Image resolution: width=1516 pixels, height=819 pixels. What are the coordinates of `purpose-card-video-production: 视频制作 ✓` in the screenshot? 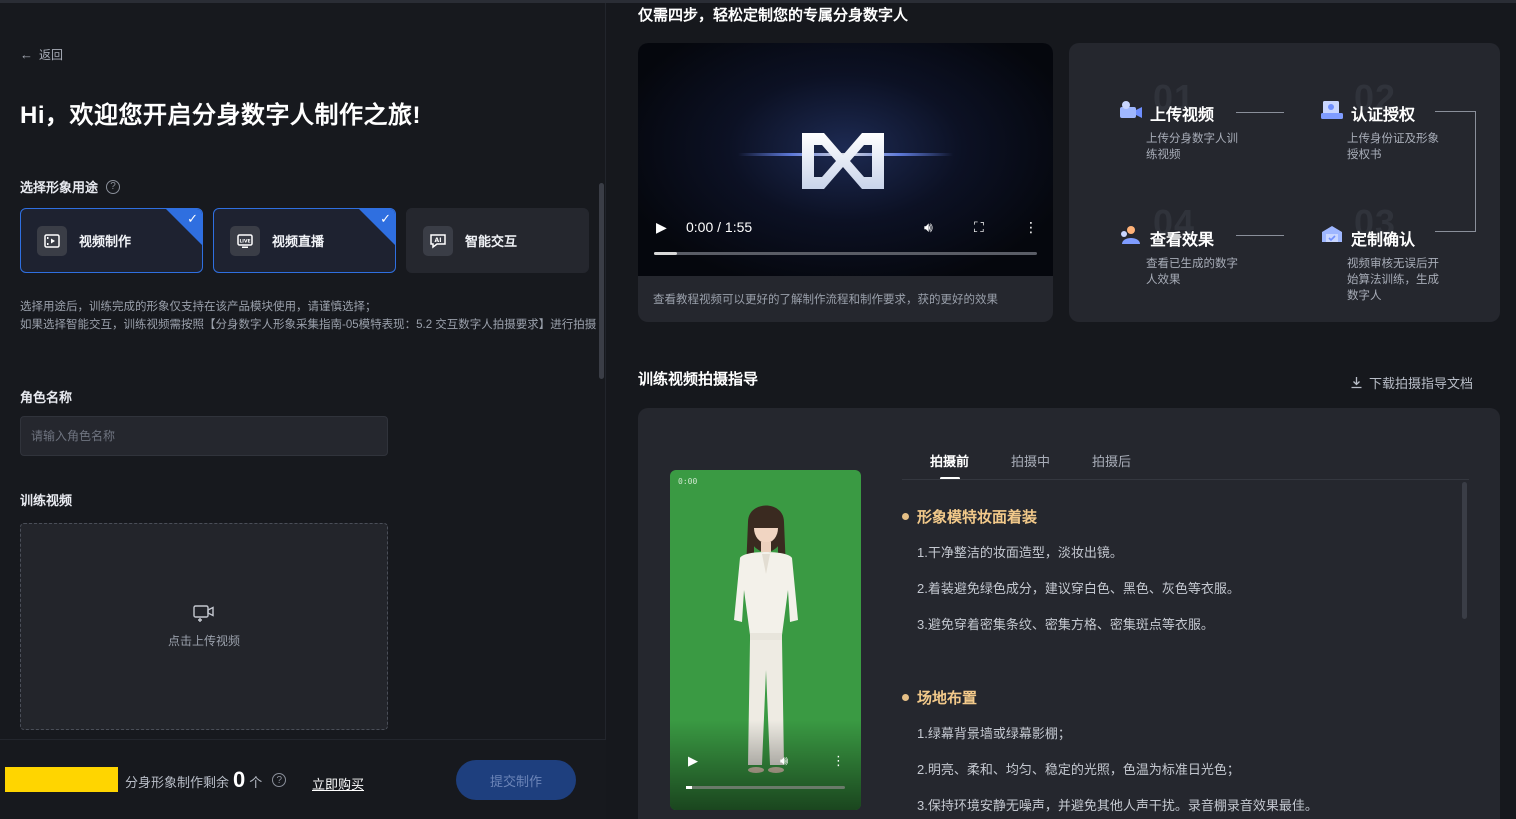 It's located at (111, 240).